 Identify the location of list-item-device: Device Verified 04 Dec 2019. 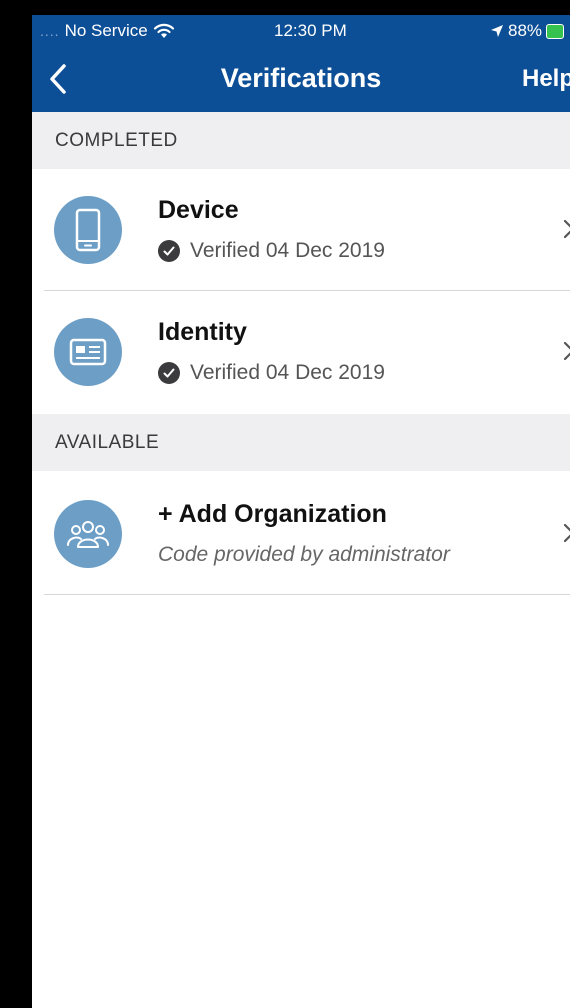
(301, 230).